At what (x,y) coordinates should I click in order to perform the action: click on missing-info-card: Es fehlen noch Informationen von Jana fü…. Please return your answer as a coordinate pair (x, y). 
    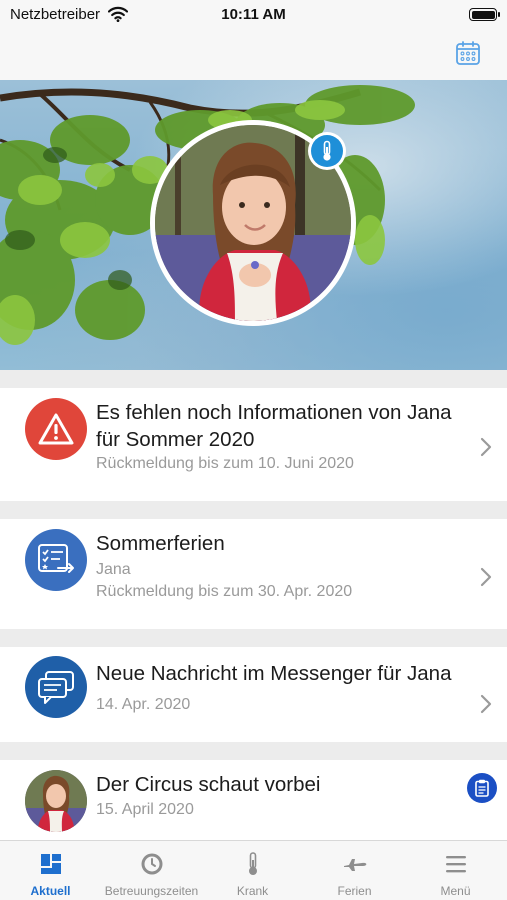
    Looking at the image, I should click on (253, 444).